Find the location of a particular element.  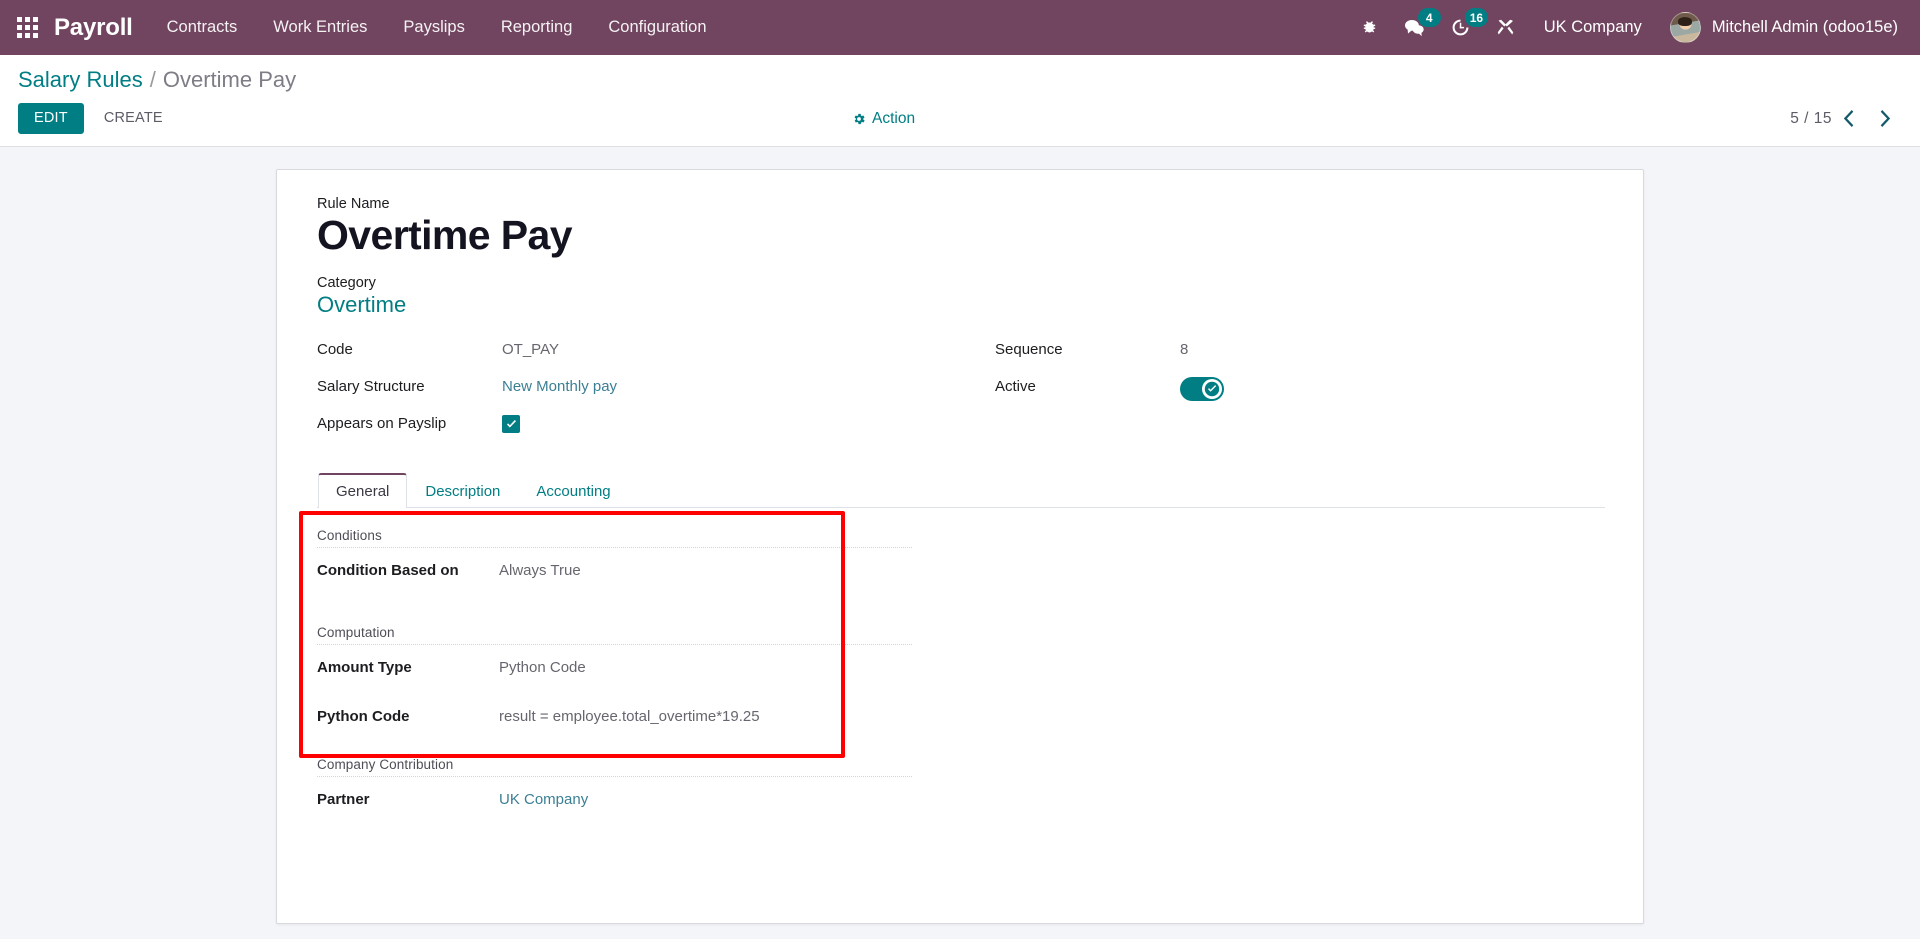

field-salary-structure-value: New Monthly pay is located at coordinates (559, 386).